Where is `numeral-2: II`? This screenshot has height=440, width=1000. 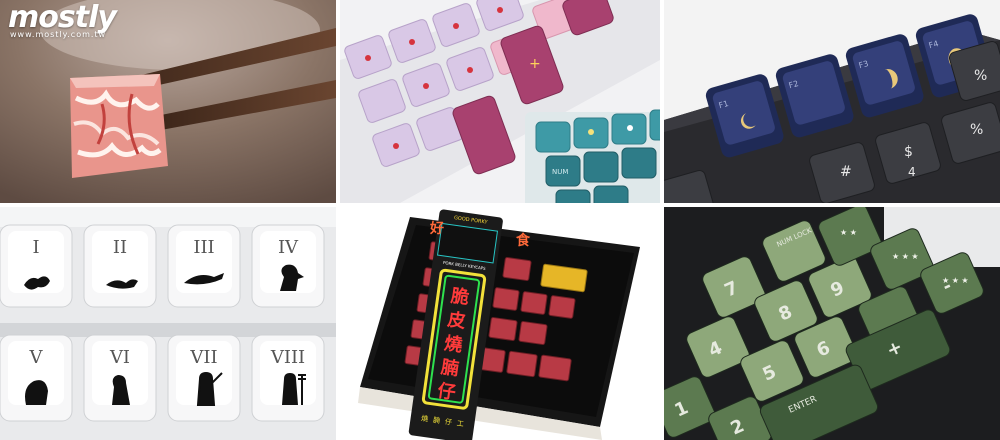
numeral-2: II is located at coordinates (120, 247).